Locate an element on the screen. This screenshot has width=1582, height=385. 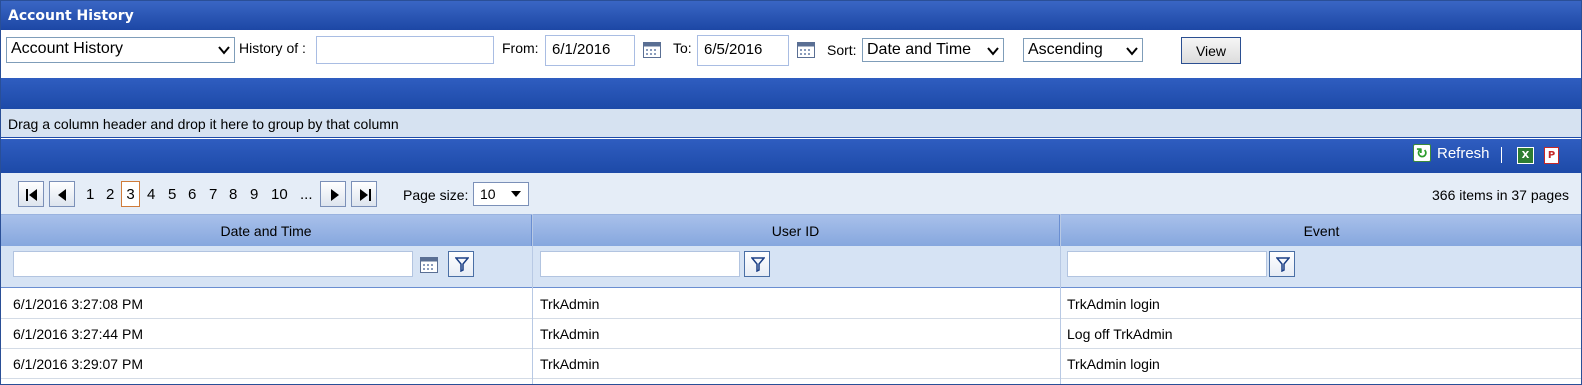
page-link: 8 is located at coordinates (233, 194).